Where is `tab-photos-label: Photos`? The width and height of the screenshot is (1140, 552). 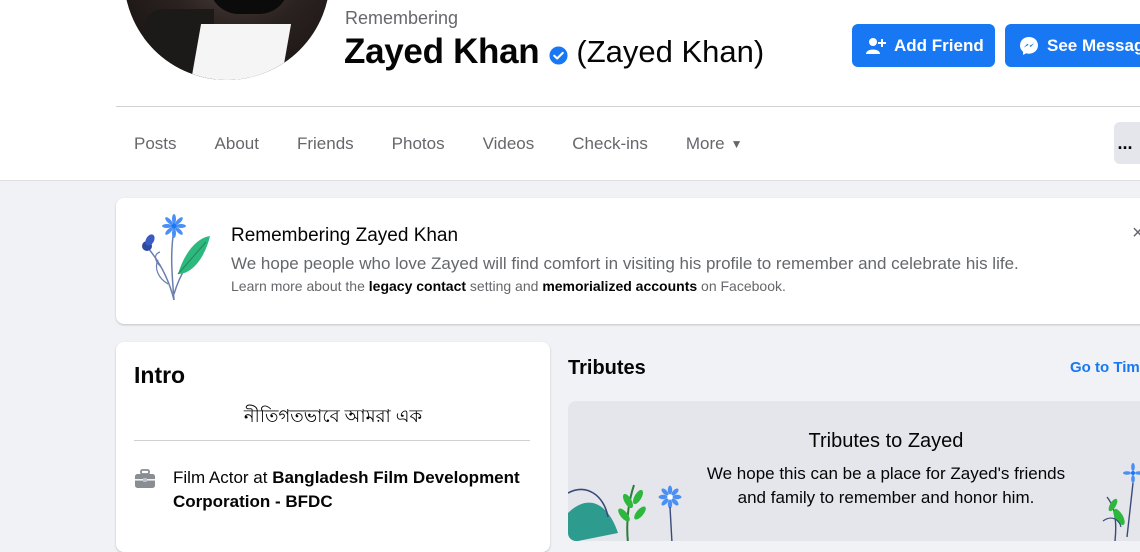
tab-photos-label: Photos is located at coordinates (418, 143).